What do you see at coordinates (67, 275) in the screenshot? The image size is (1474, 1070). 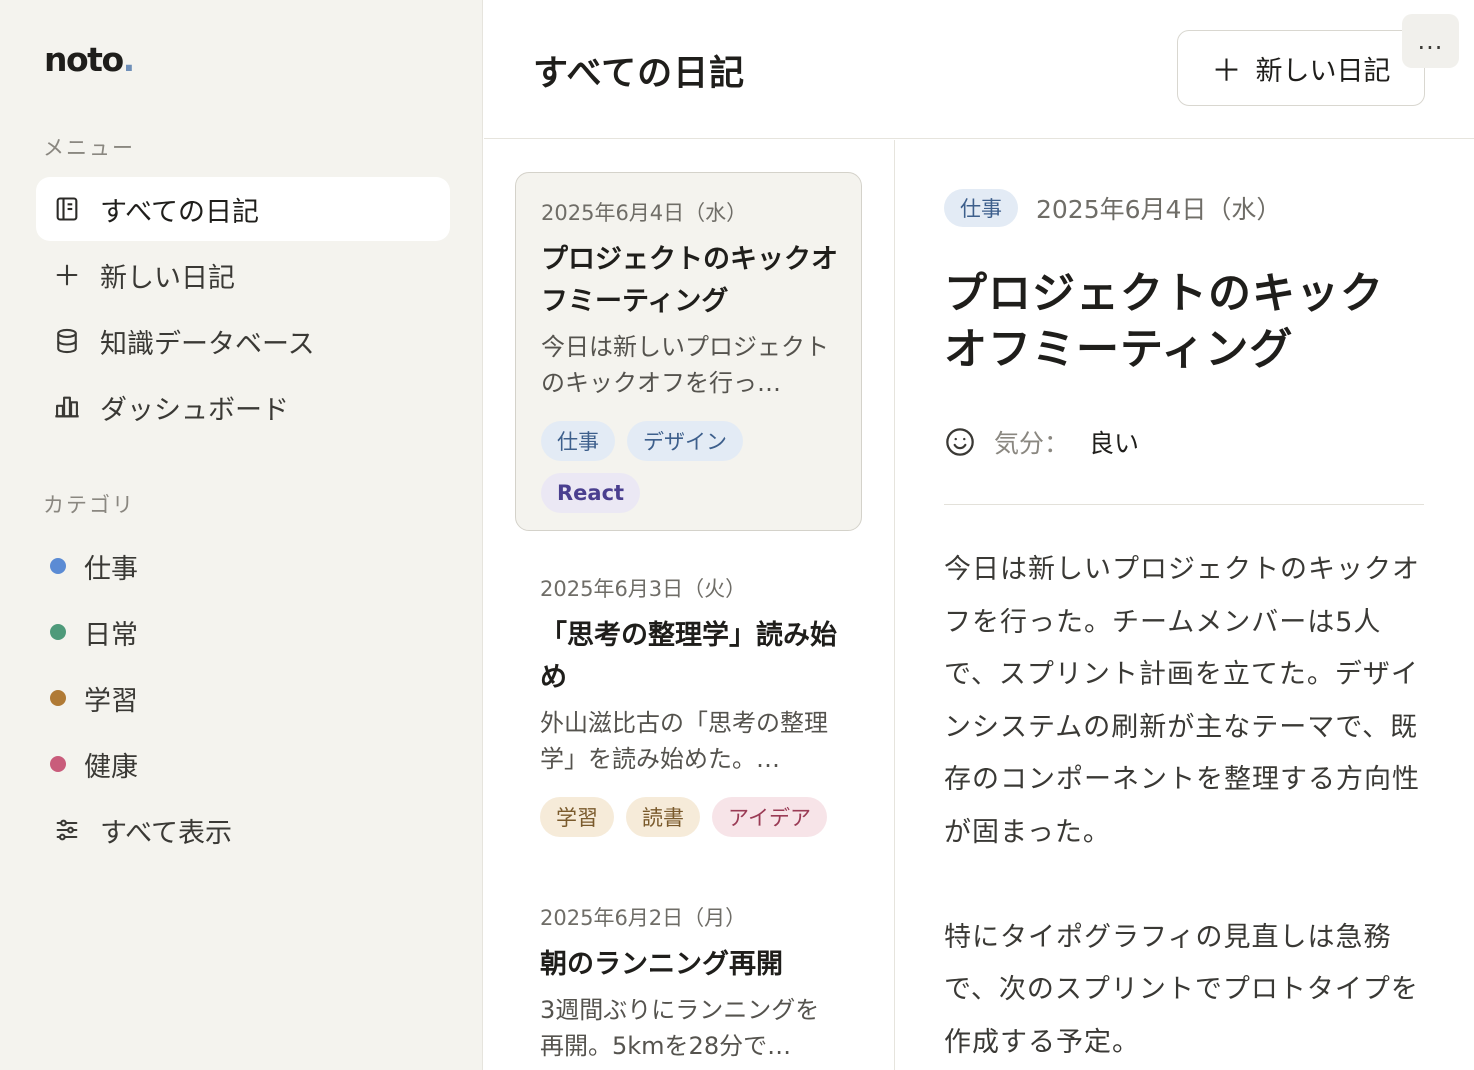 I see `plus-icon` at bounding box center [67, 275].